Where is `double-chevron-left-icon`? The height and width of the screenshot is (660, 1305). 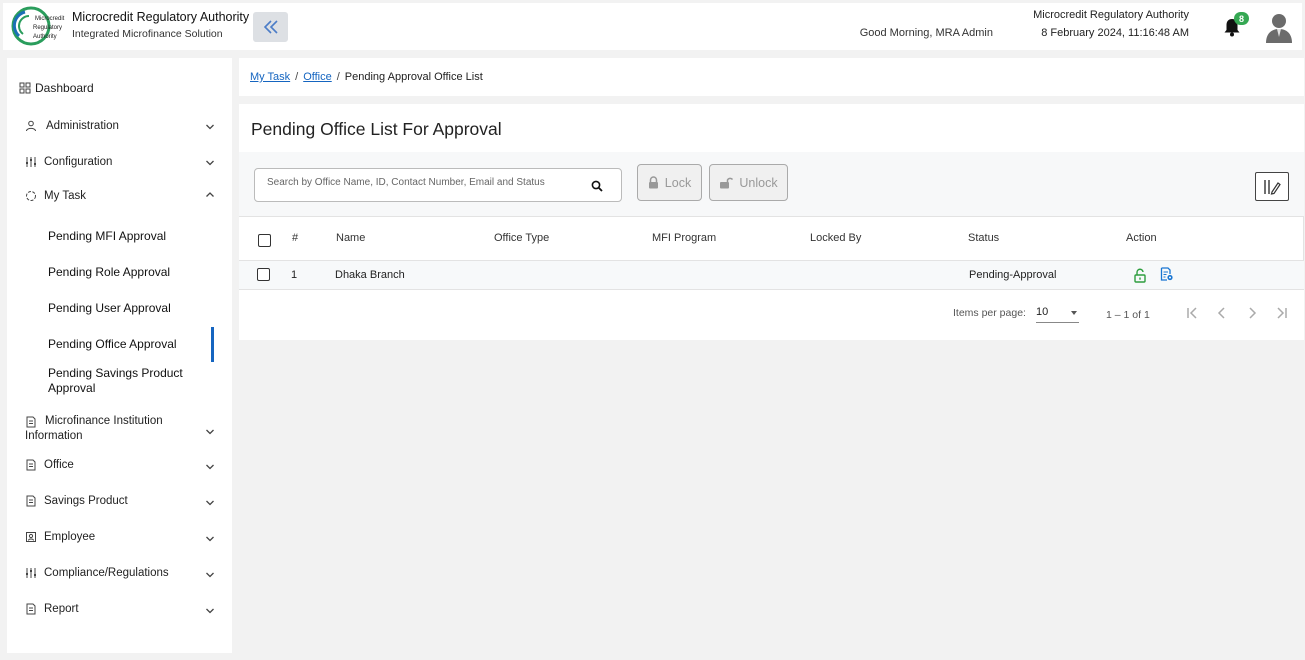 double-chevron-left-icon is located at coordinates (270, 27).